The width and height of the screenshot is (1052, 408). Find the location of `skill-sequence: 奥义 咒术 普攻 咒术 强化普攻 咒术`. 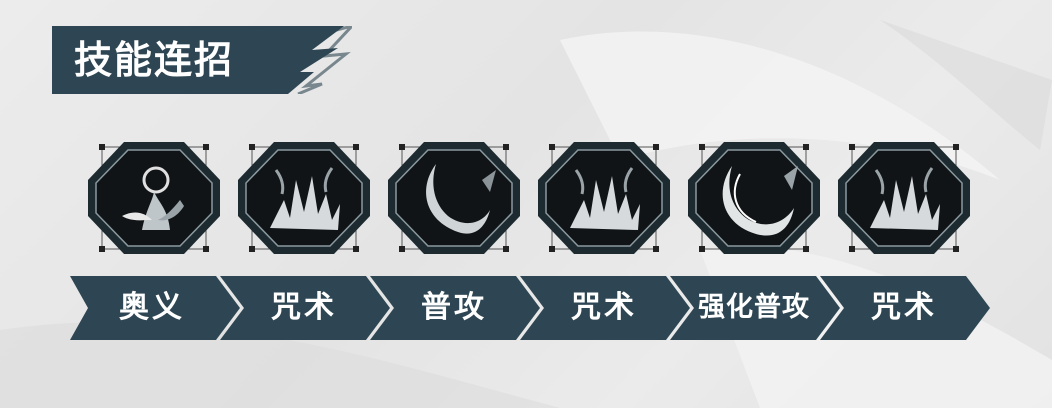

skill-sequence: 奥义 咒术 普攻 咒术 强化普攻 咒术 is located at coordinates (530, 308).